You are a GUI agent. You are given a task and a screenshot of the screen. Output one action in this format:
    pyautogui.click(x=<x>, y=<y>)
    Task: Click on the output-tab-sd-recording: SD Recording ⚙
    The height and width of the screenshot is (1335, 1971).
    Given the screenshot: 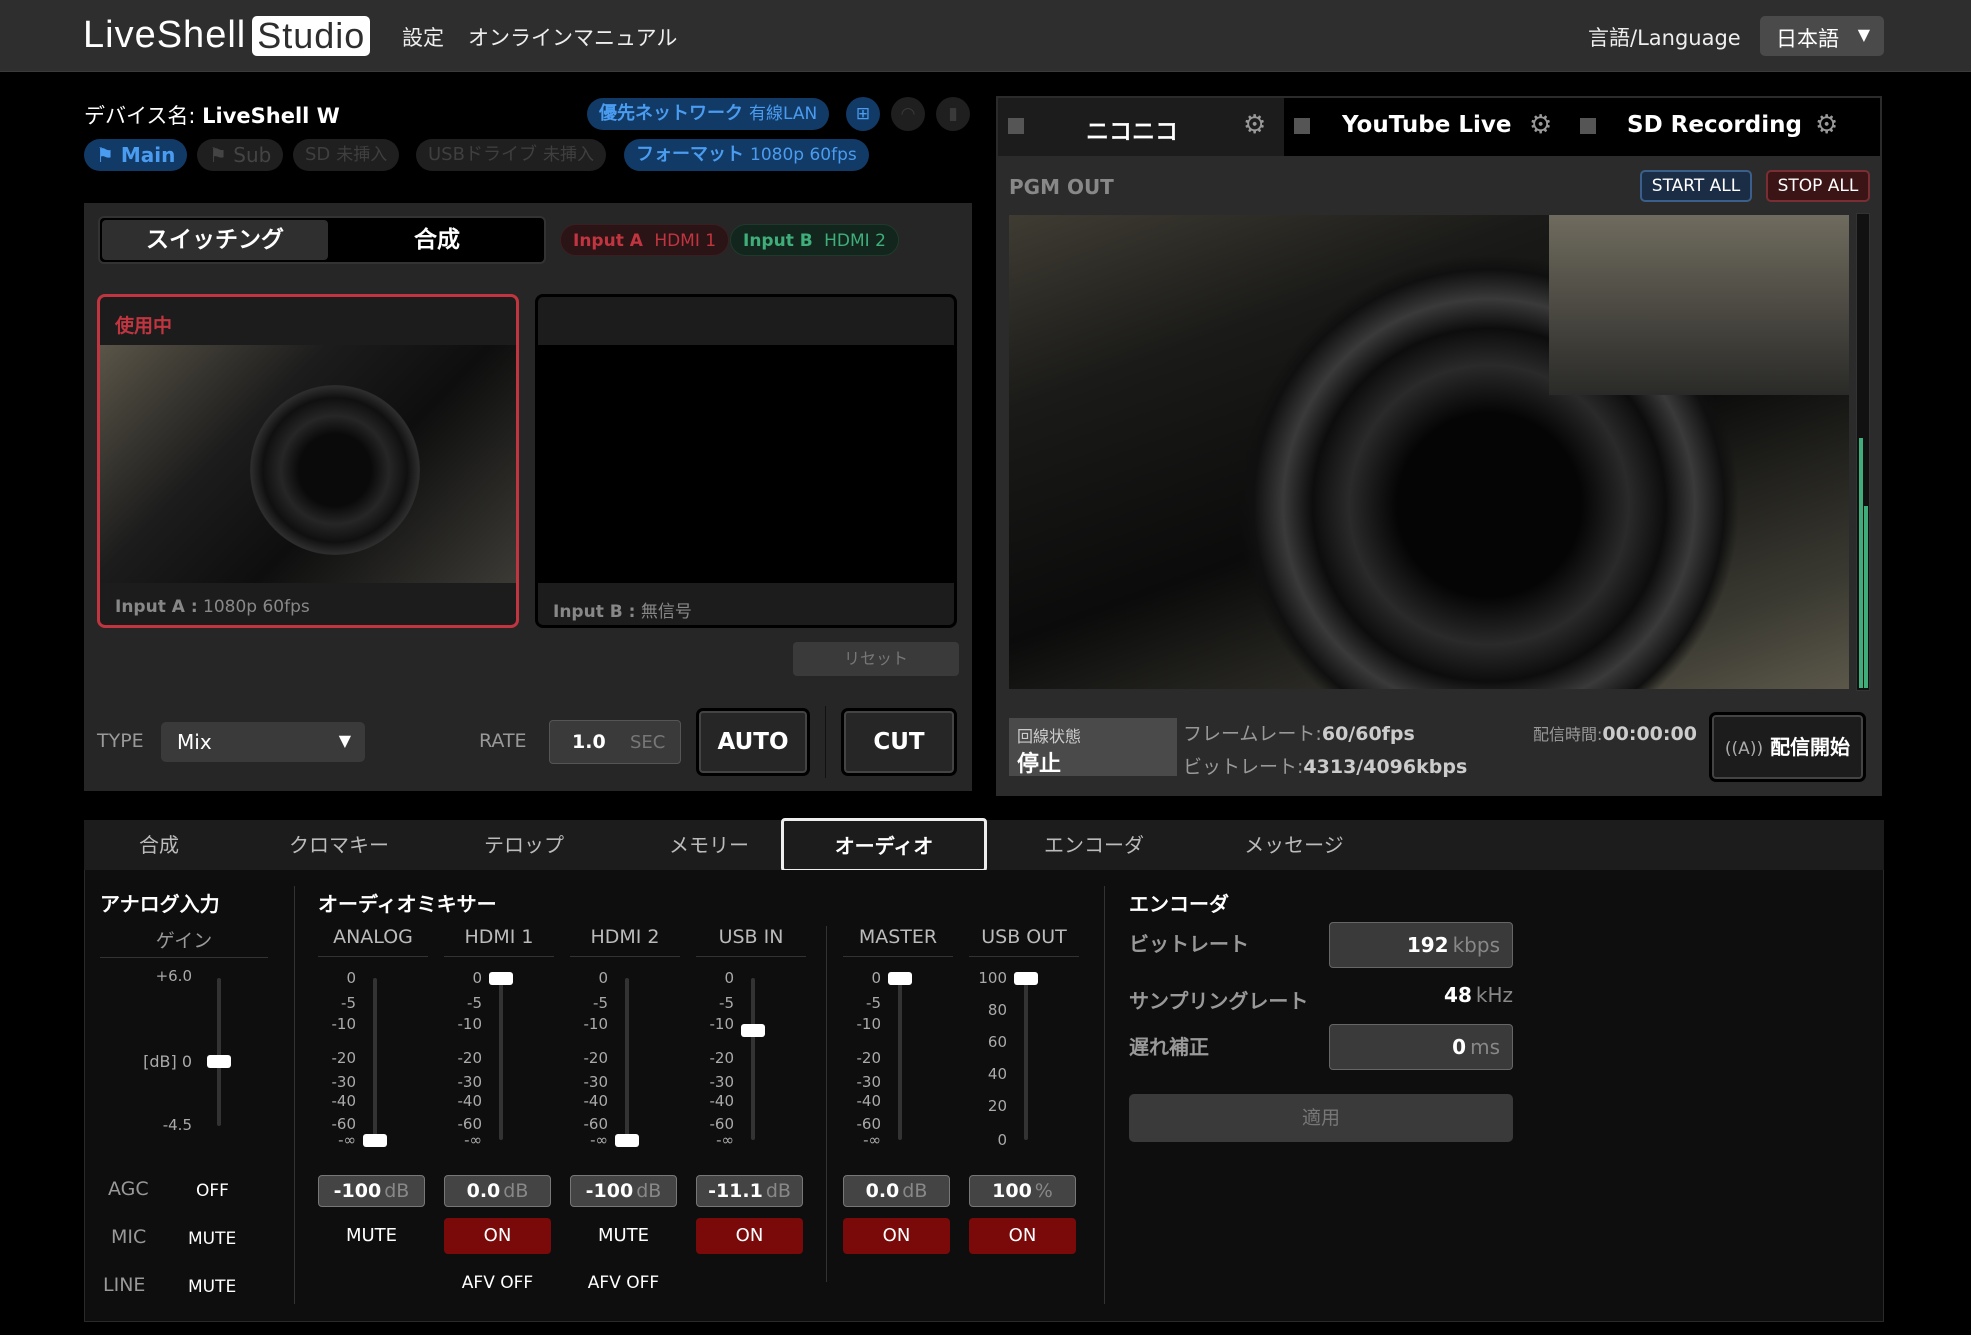 What is the action you would take?
    pyautogui.click(x=1725, y=127)
    